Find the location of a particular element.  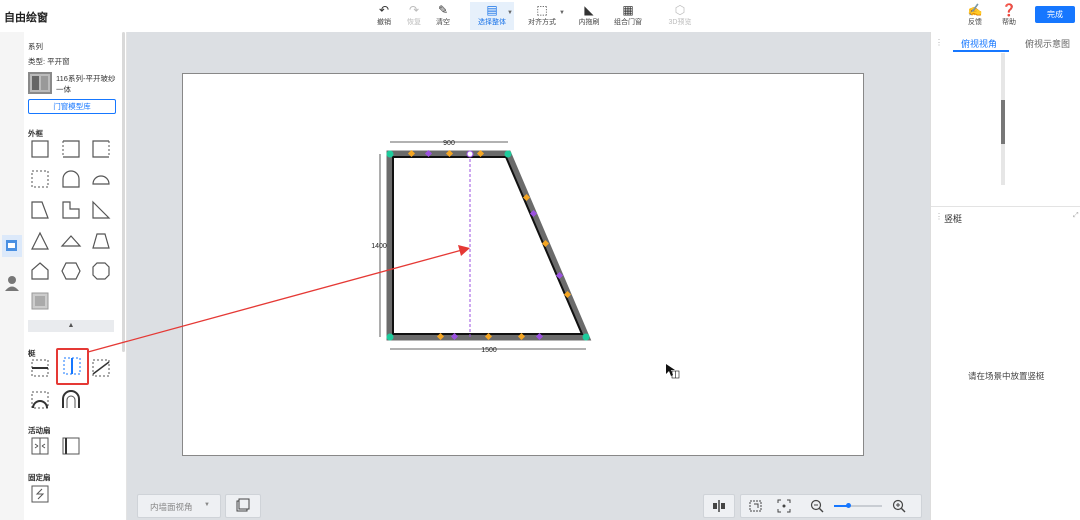

empty-hint: 请在场景中放置竖梃 is located at coordinates (1006, 376).